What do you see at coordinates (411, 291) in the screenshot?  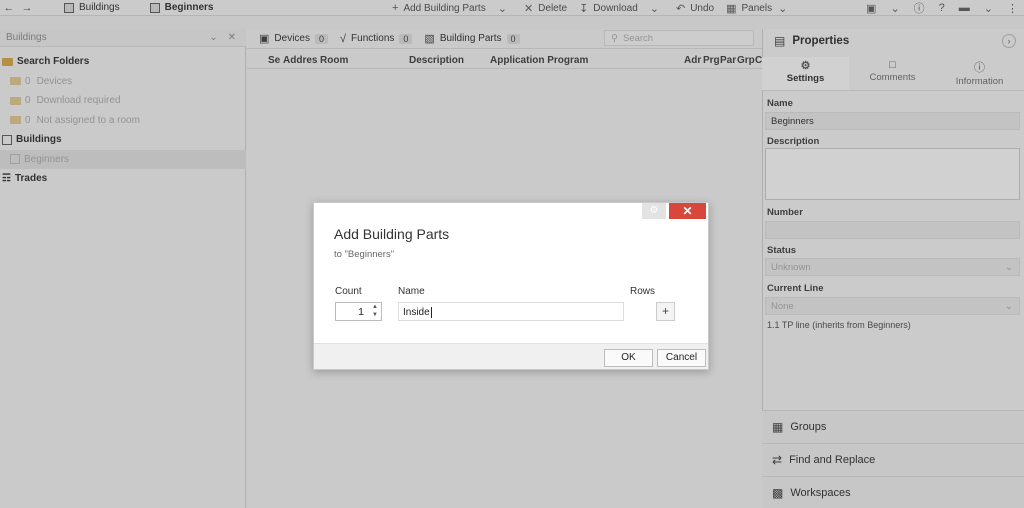 I see `name-label: Name` at bounding box center [411, 291].